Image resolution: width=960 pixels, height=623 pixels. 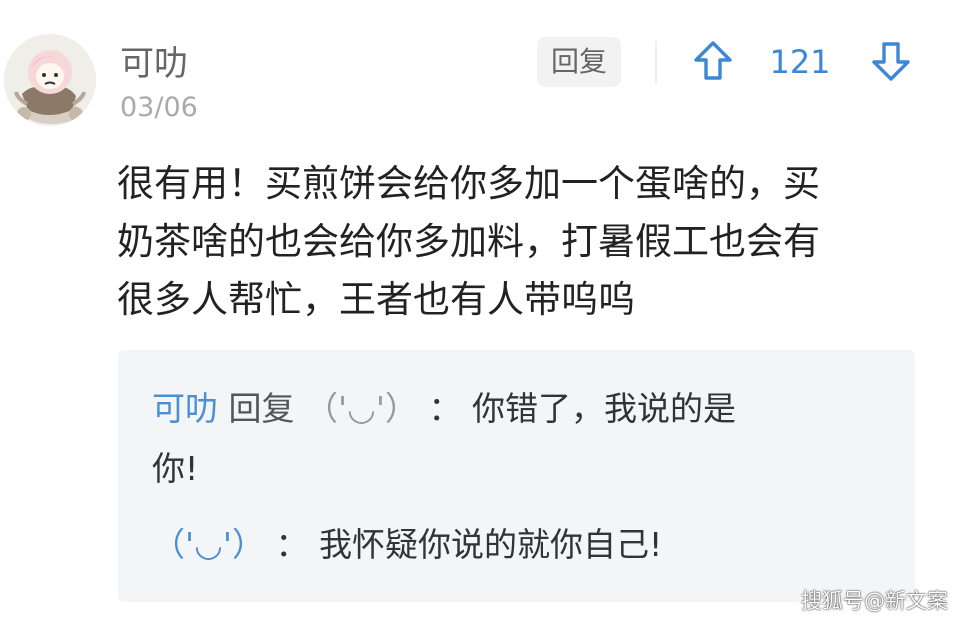 What do you see at coordinates (656, 62) in the screenshot?
I see `vote-divider` at bounding box center [656, 62].